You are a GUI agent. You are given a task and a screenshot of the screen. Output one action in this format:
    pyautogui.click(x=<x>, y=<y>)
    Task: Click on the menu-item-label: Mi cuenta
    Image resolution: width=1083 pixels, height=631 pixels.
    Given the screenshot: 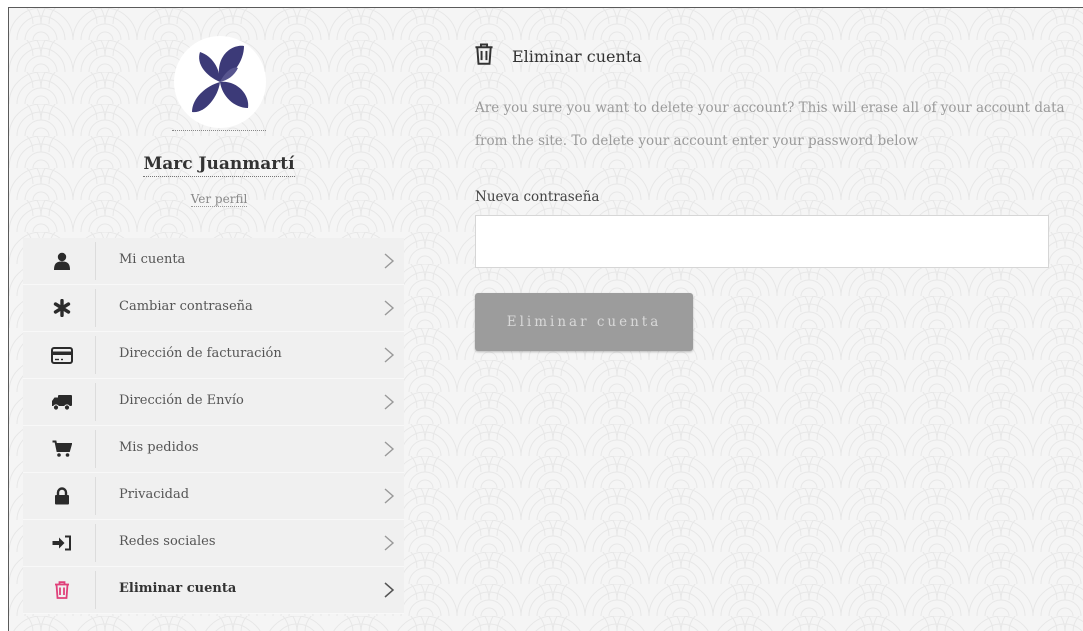 What is the action you would take?
    pyautogui.click(x=152, y=259)
    